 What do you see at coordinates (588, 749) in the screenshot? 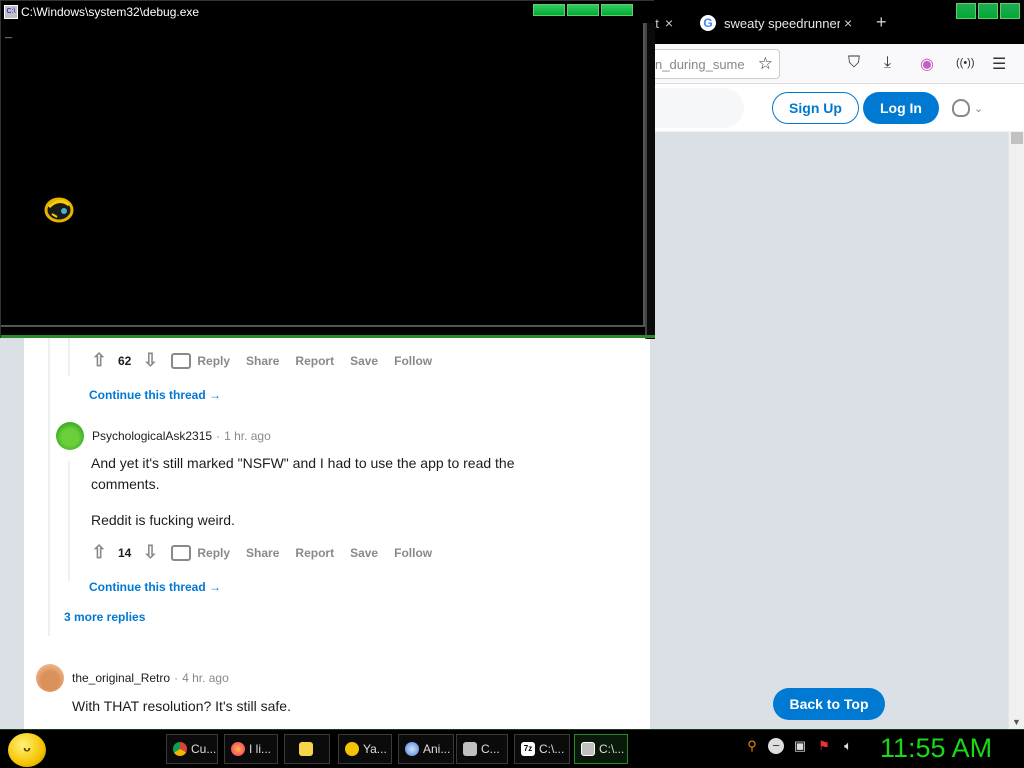
I see `console-icon` at bounding box center [588, 749].